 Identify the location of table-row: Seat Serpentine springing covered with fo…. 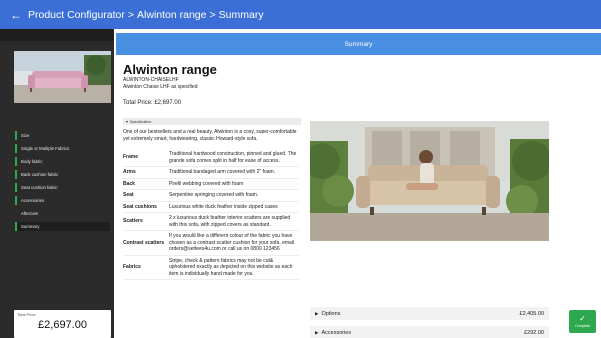
(211, 195).